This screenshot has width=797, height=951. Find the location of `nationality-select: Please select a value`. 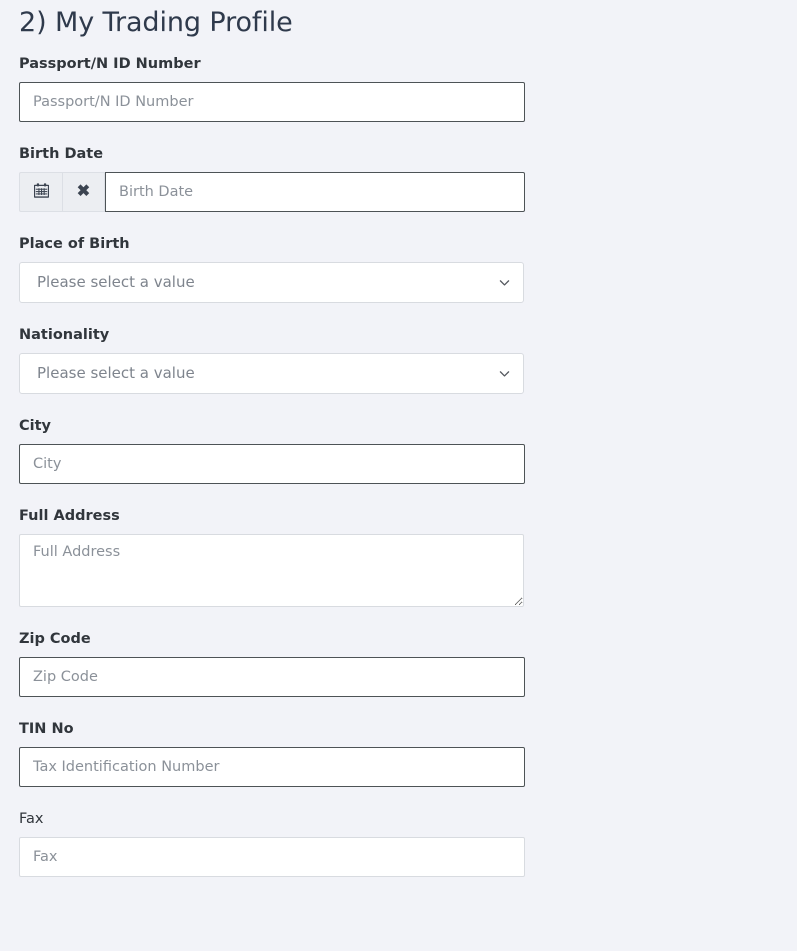

nationality-select: Please select a value is located at coordinates (271, 373).